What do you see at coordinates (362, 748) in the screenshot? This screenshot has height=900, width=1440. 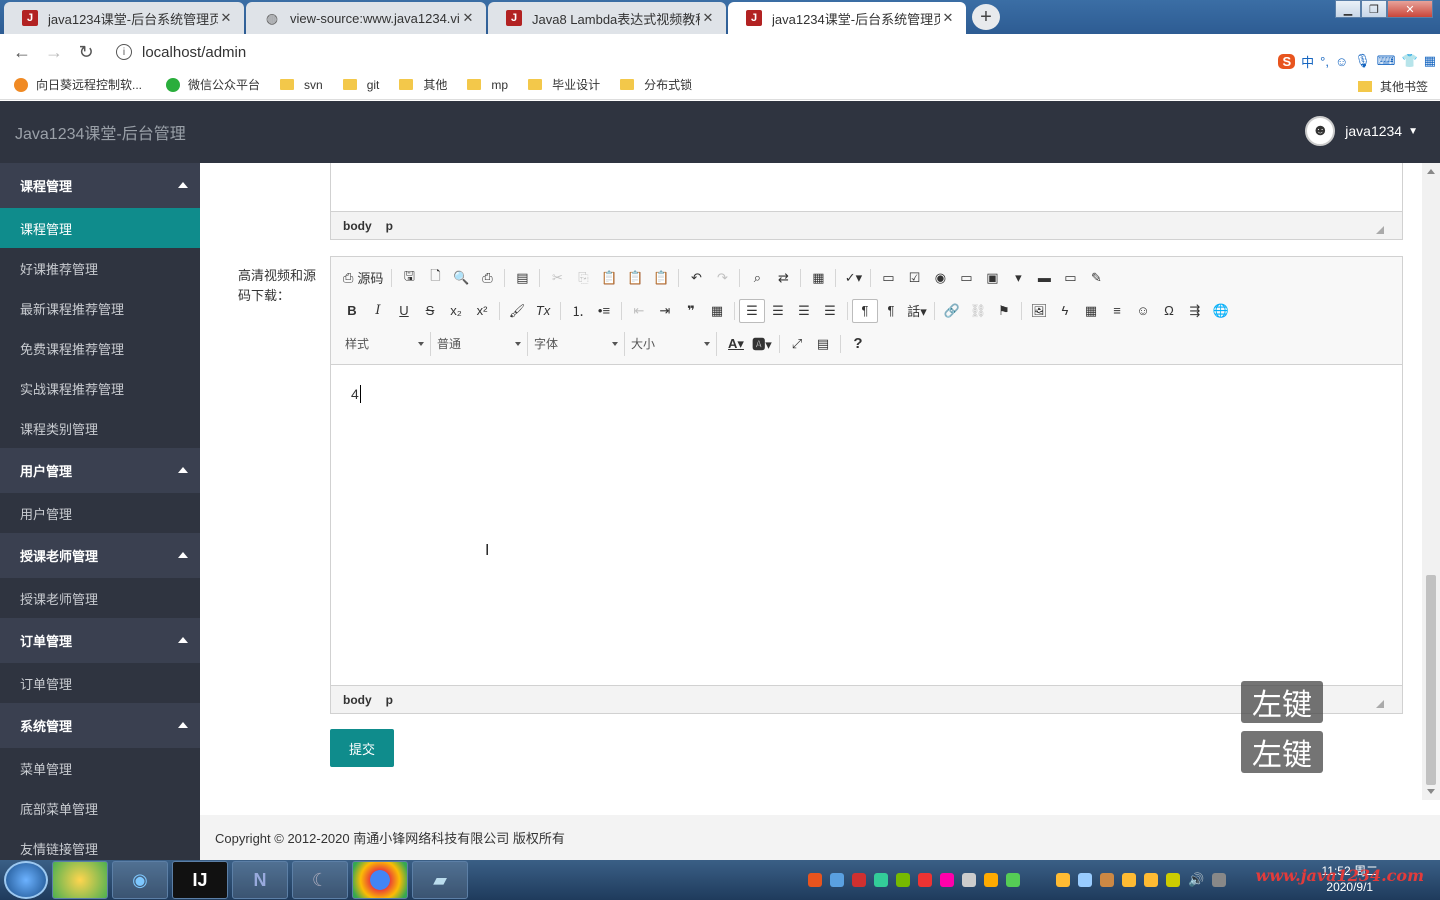 I see `submit-button: 提交` at bounding box center [362, 748].